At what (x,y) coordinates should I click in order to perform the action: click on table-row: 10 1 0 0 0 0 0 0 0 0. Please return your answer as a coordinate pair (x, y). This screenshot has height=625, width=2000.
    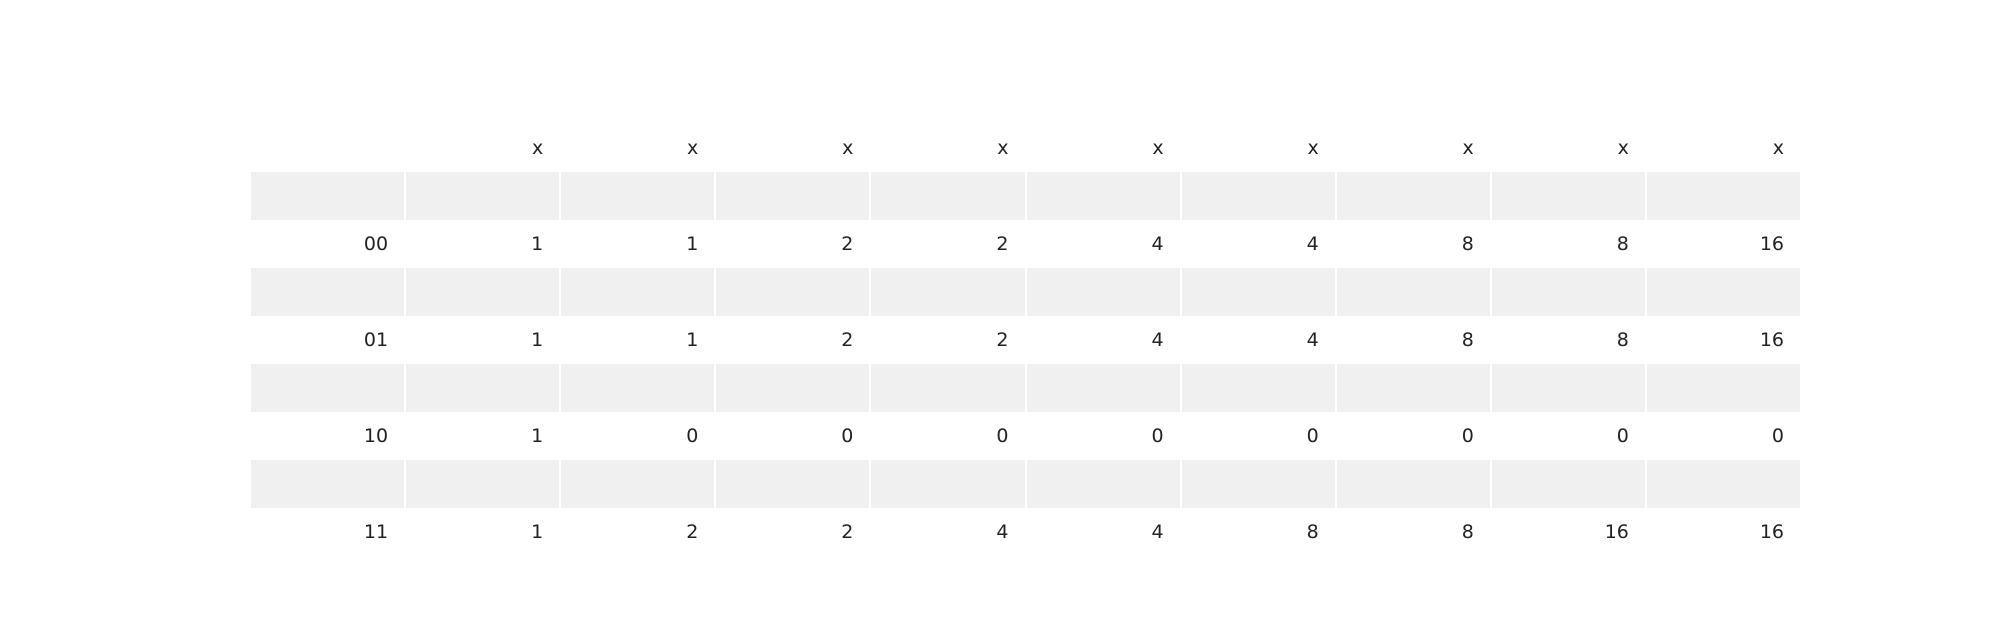
    Looking at the image, I should click on (1025, 436).